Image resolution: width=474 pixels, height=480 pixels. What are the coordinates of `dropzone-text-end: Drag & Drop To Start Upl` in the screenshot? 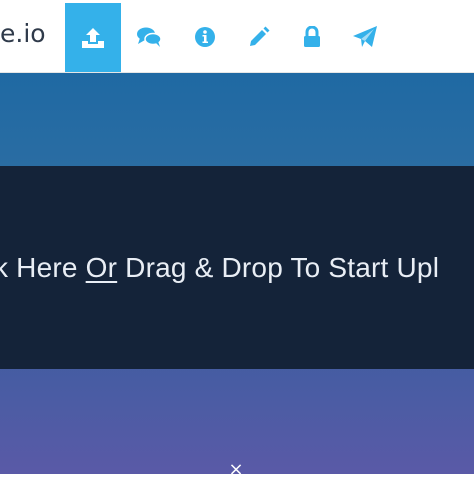 It's located at (278, 267).